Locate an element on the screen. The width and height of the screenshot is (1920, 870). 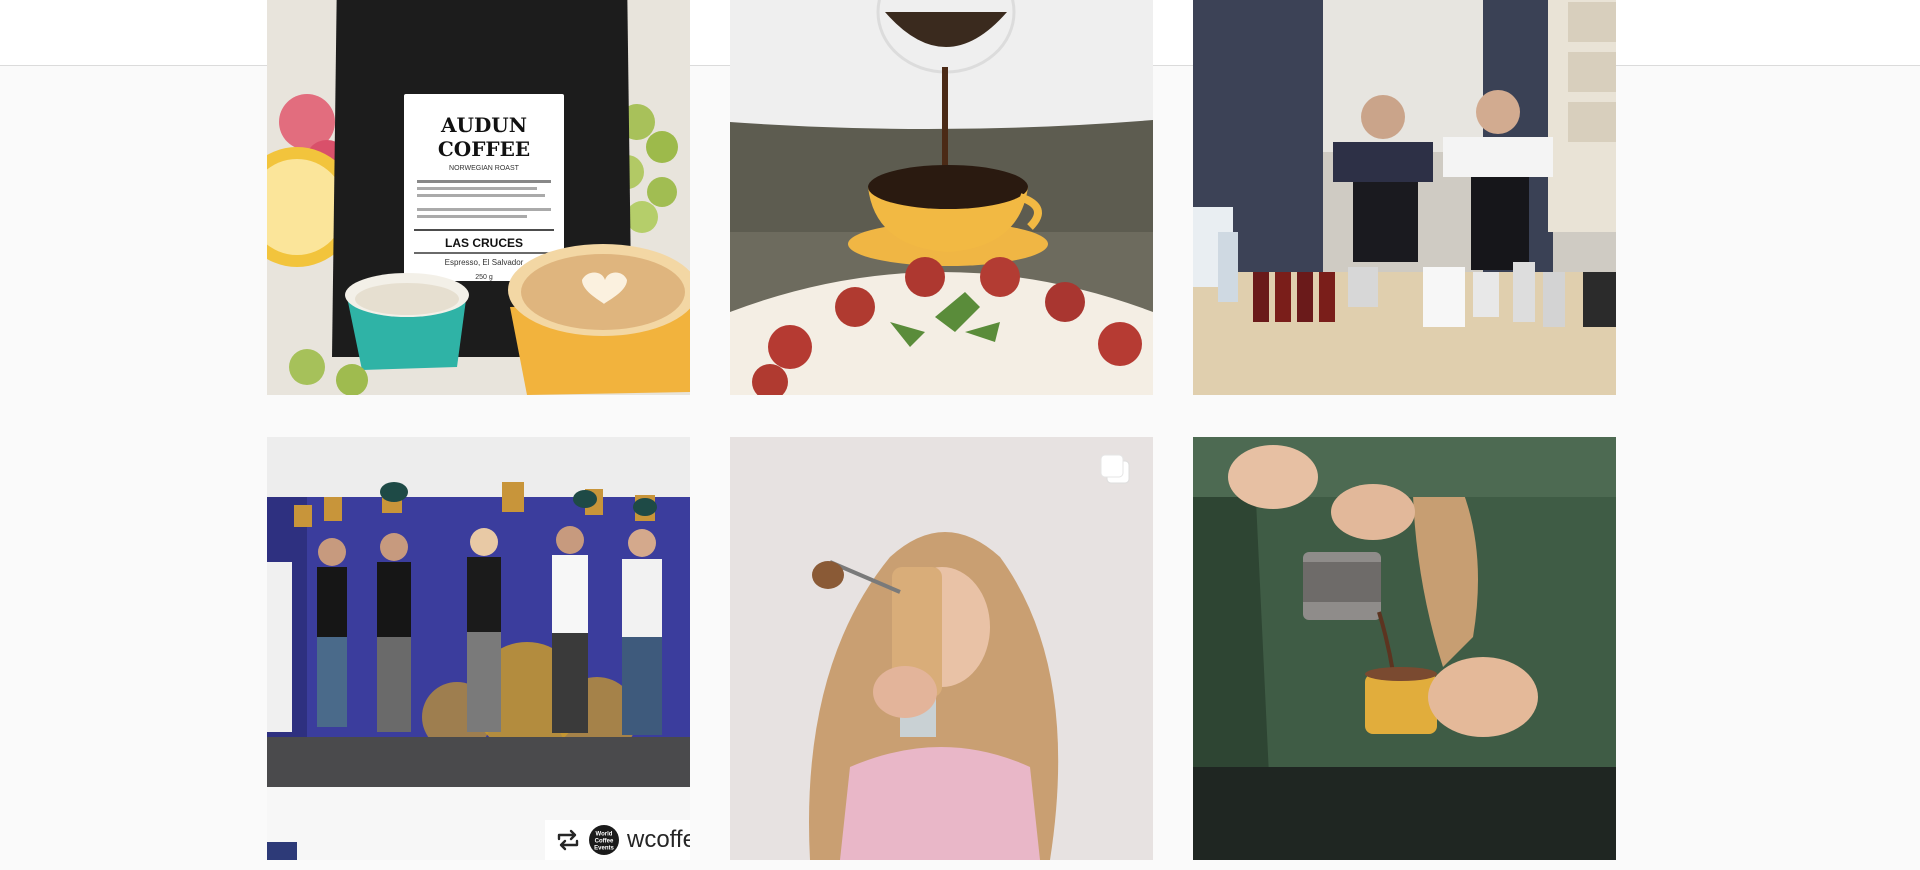
bag-brand-line2: COFFEE is located at coordinates (484, 149).